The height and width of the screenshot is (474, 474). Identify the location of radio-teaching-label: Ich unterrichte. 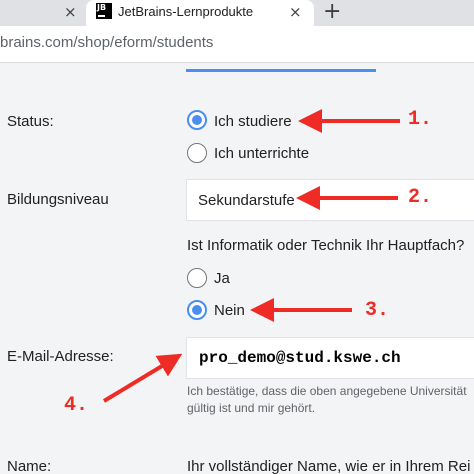
(261, 153).